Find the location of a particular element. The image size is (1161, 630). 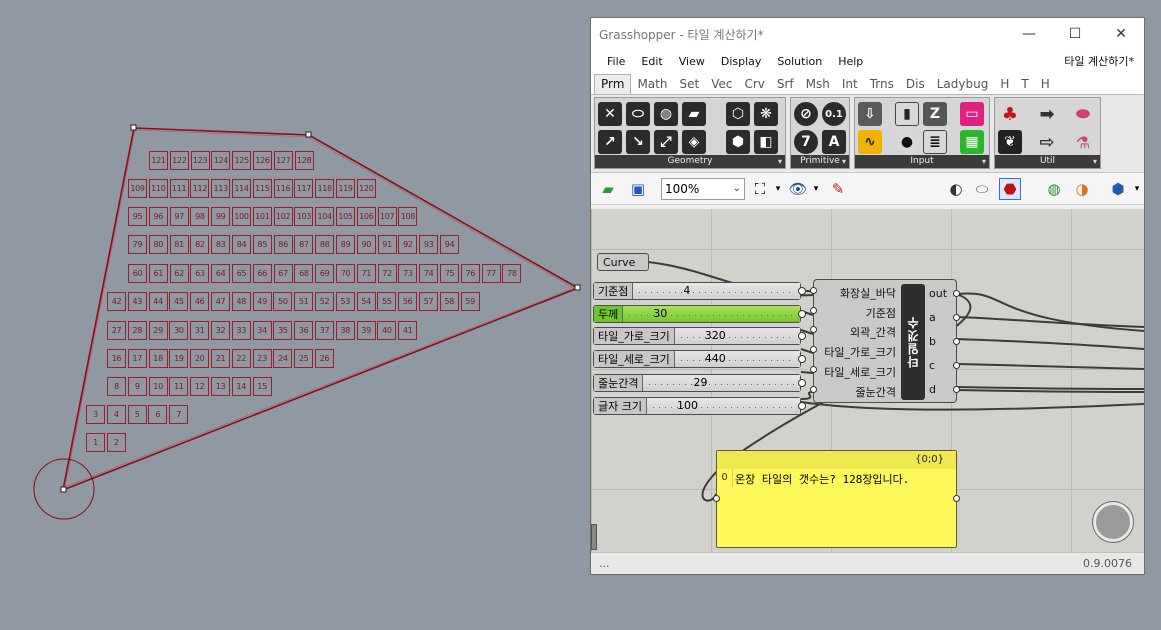

menu-view: View is located at coordinates (692, 61).